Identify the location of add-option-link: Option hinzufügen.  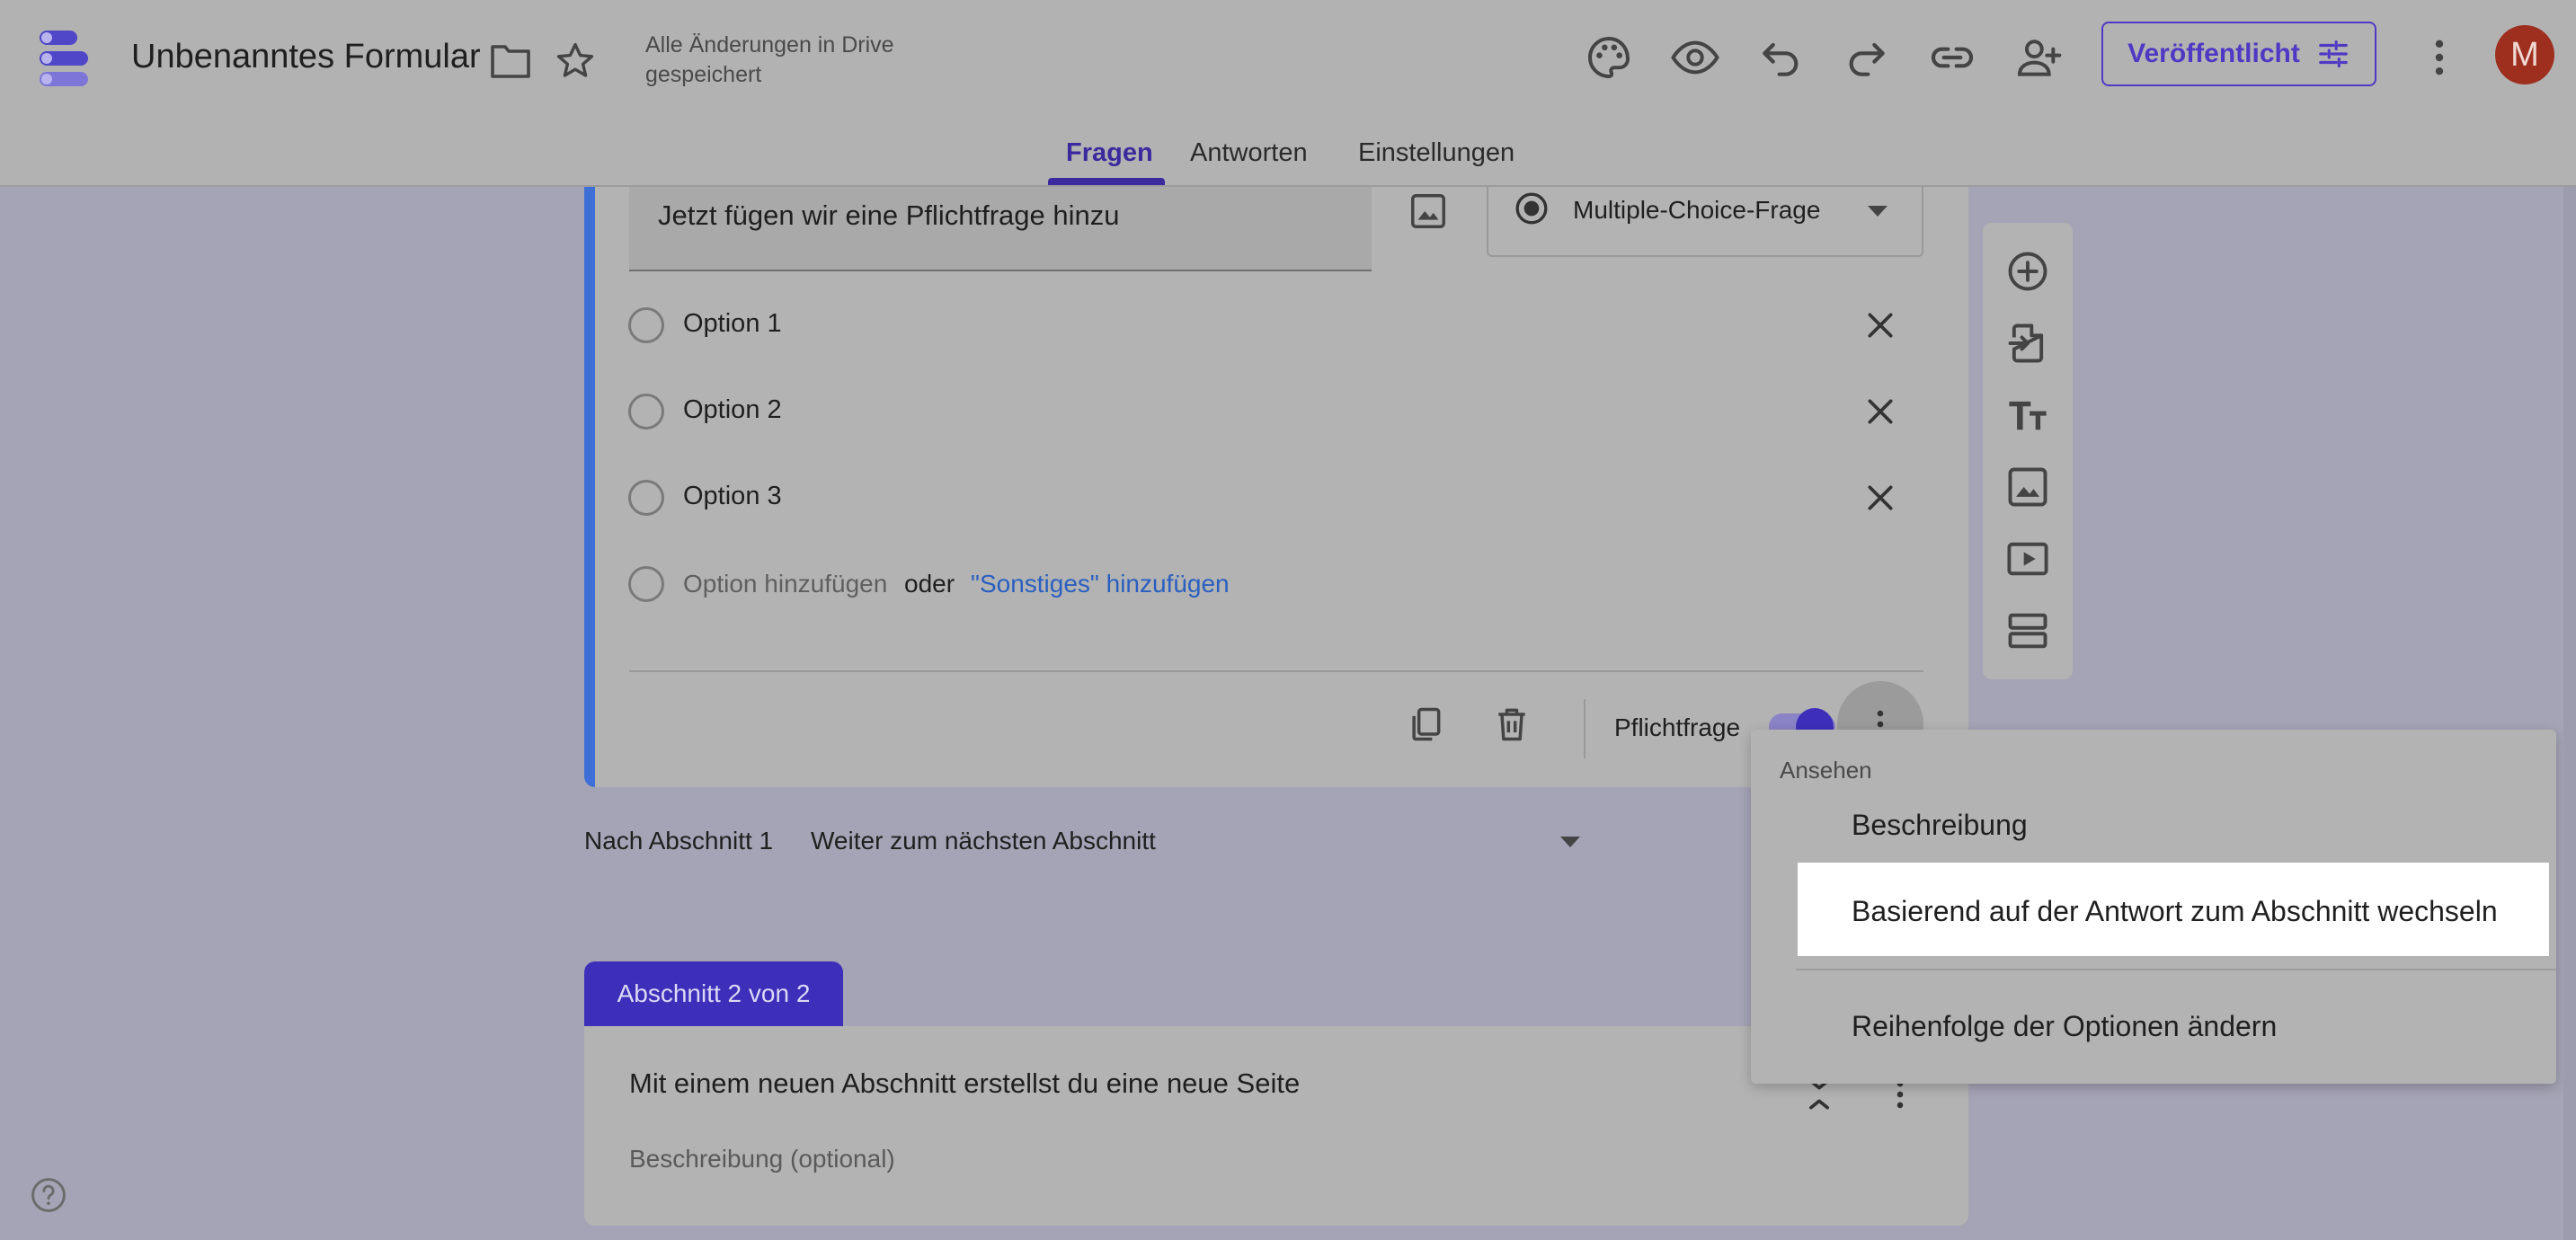
(785, 584).